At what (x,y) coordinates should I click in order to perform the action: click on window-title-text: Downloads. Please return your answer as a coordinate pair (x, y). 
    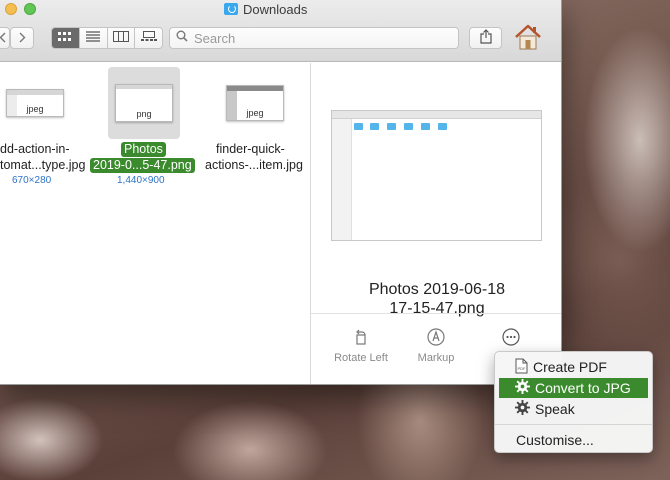
    Looking at the image, I should click on (275, 9).